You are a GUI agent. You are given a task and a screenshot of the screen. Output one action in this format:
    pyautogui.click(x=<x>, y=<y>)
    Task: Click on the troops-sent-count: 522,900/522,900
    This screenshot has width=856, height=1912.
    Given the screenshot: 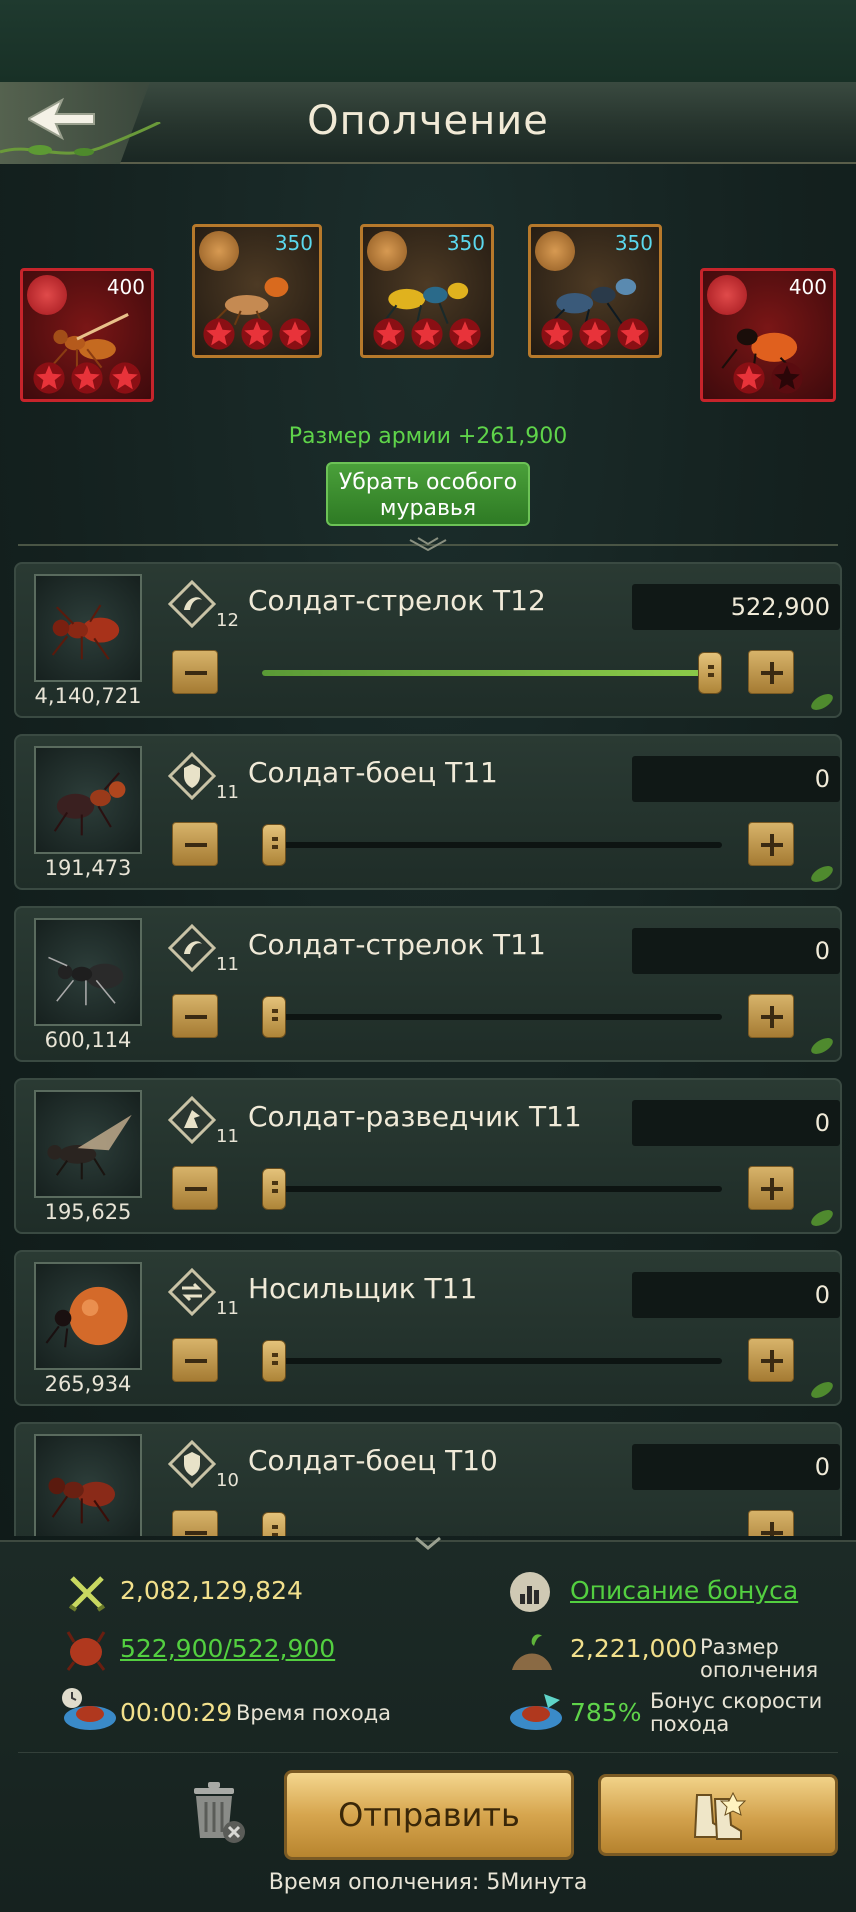 What is the action you would take?
    pyautogui.click(x=227, y=1648)
    